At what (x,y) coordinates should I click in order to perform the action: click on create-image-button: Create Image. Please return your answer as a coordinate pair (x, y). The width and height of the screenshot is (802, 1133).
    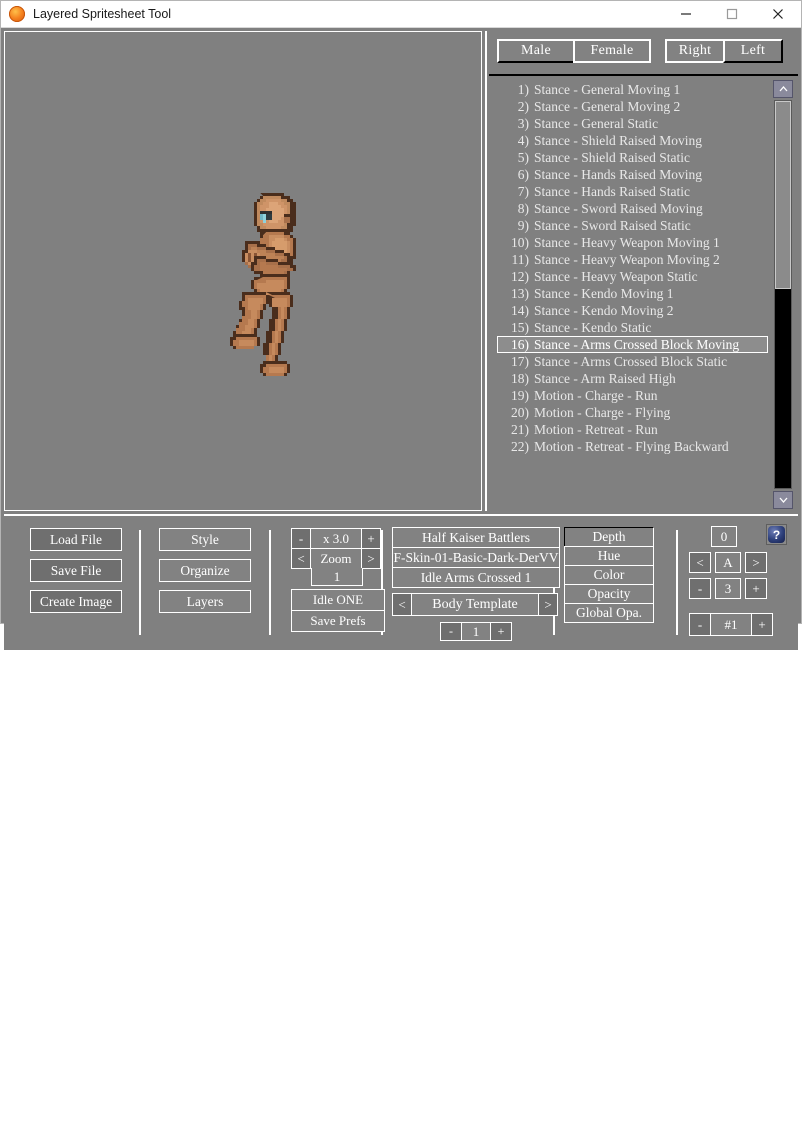
    Looking at the image, I should click on (76, 601).